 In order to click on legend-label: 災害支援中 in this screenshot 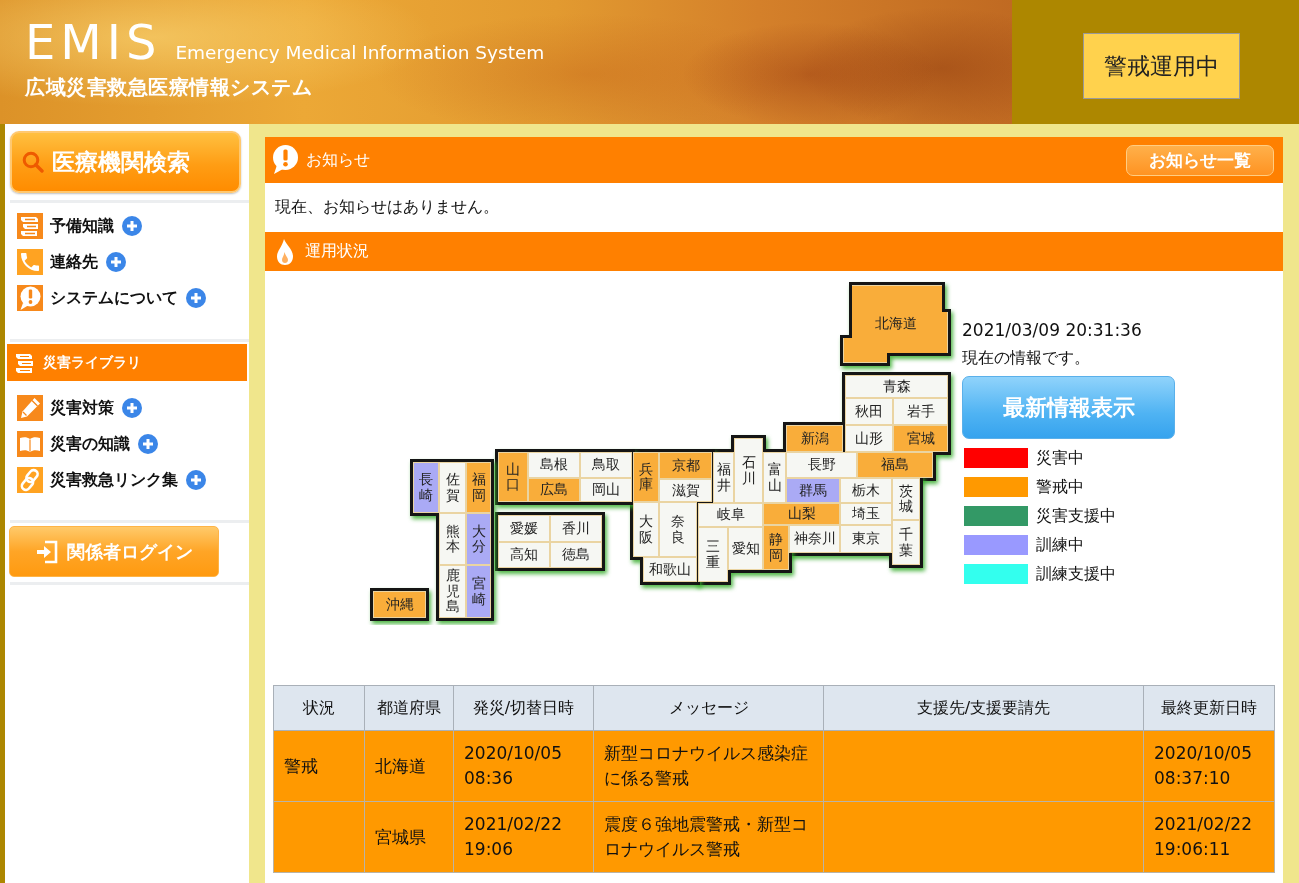, I will do `click(1076, 516)`.